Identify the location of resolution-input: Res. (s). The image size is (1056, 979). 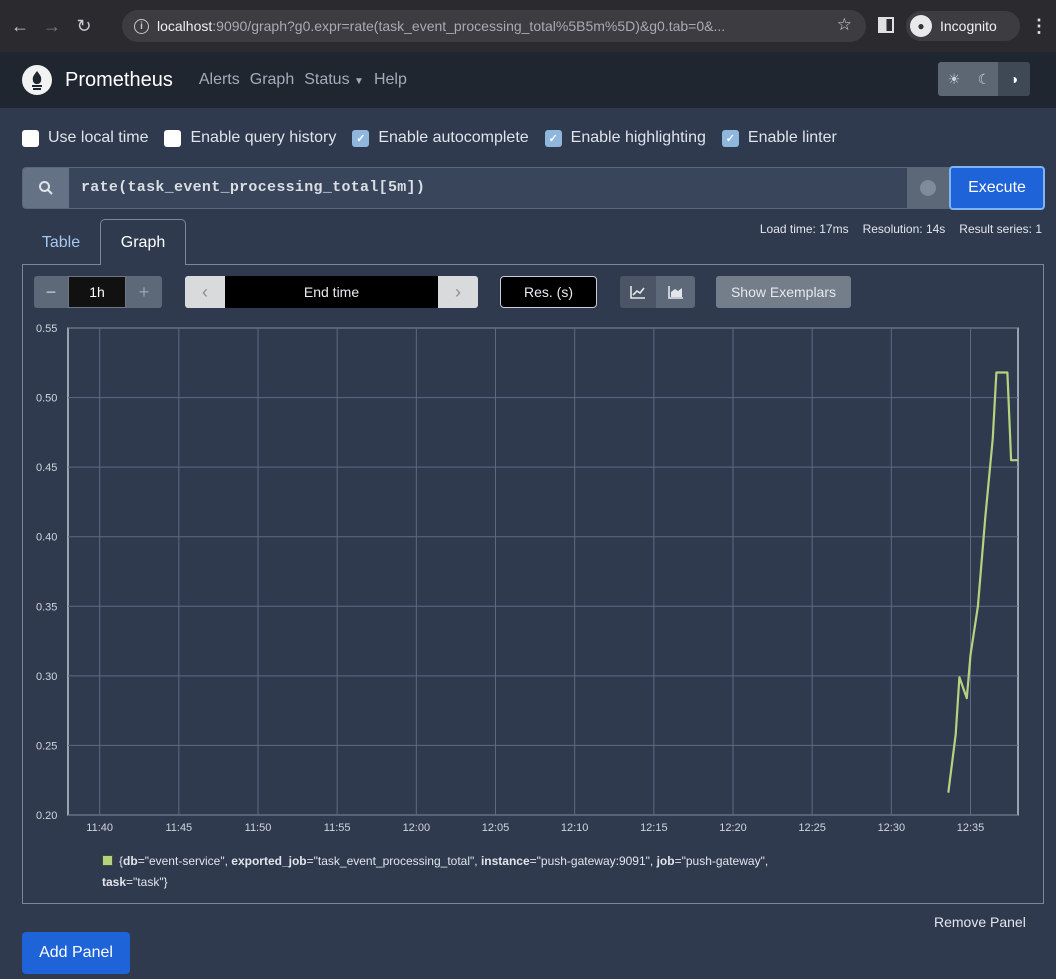
(548, 292).